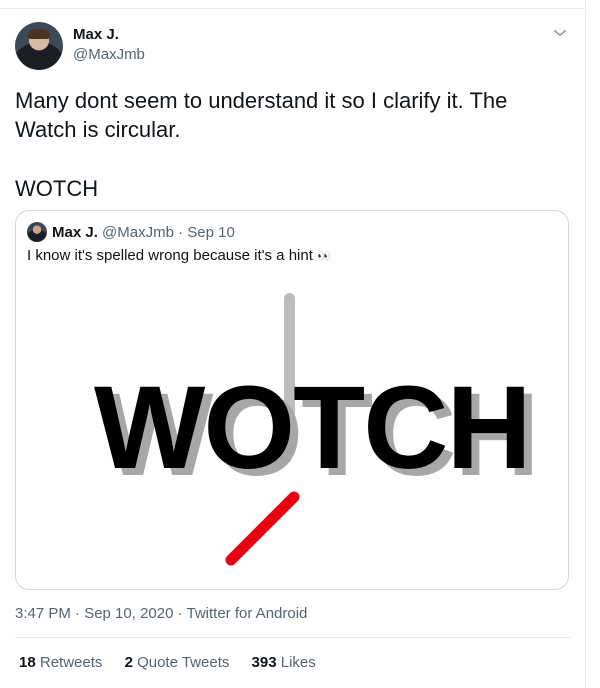  I want to click on top-divider, so click(293, 8).